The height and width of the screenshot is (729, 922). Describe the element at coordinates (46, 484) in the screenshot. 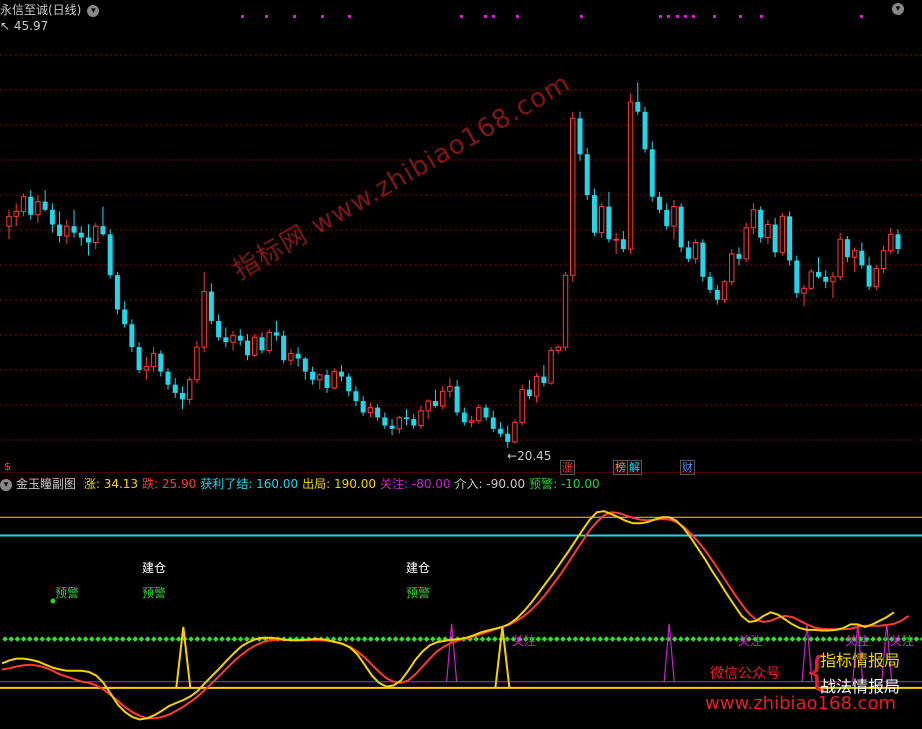

I see `indicator-name: 金玉瞳副图` at that location.